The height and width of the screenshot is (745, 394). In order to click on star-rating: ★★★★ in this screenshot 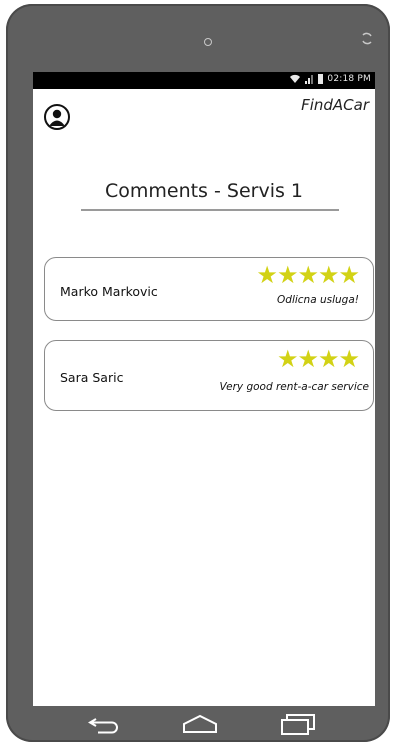, I will do `click(318, 359)`.